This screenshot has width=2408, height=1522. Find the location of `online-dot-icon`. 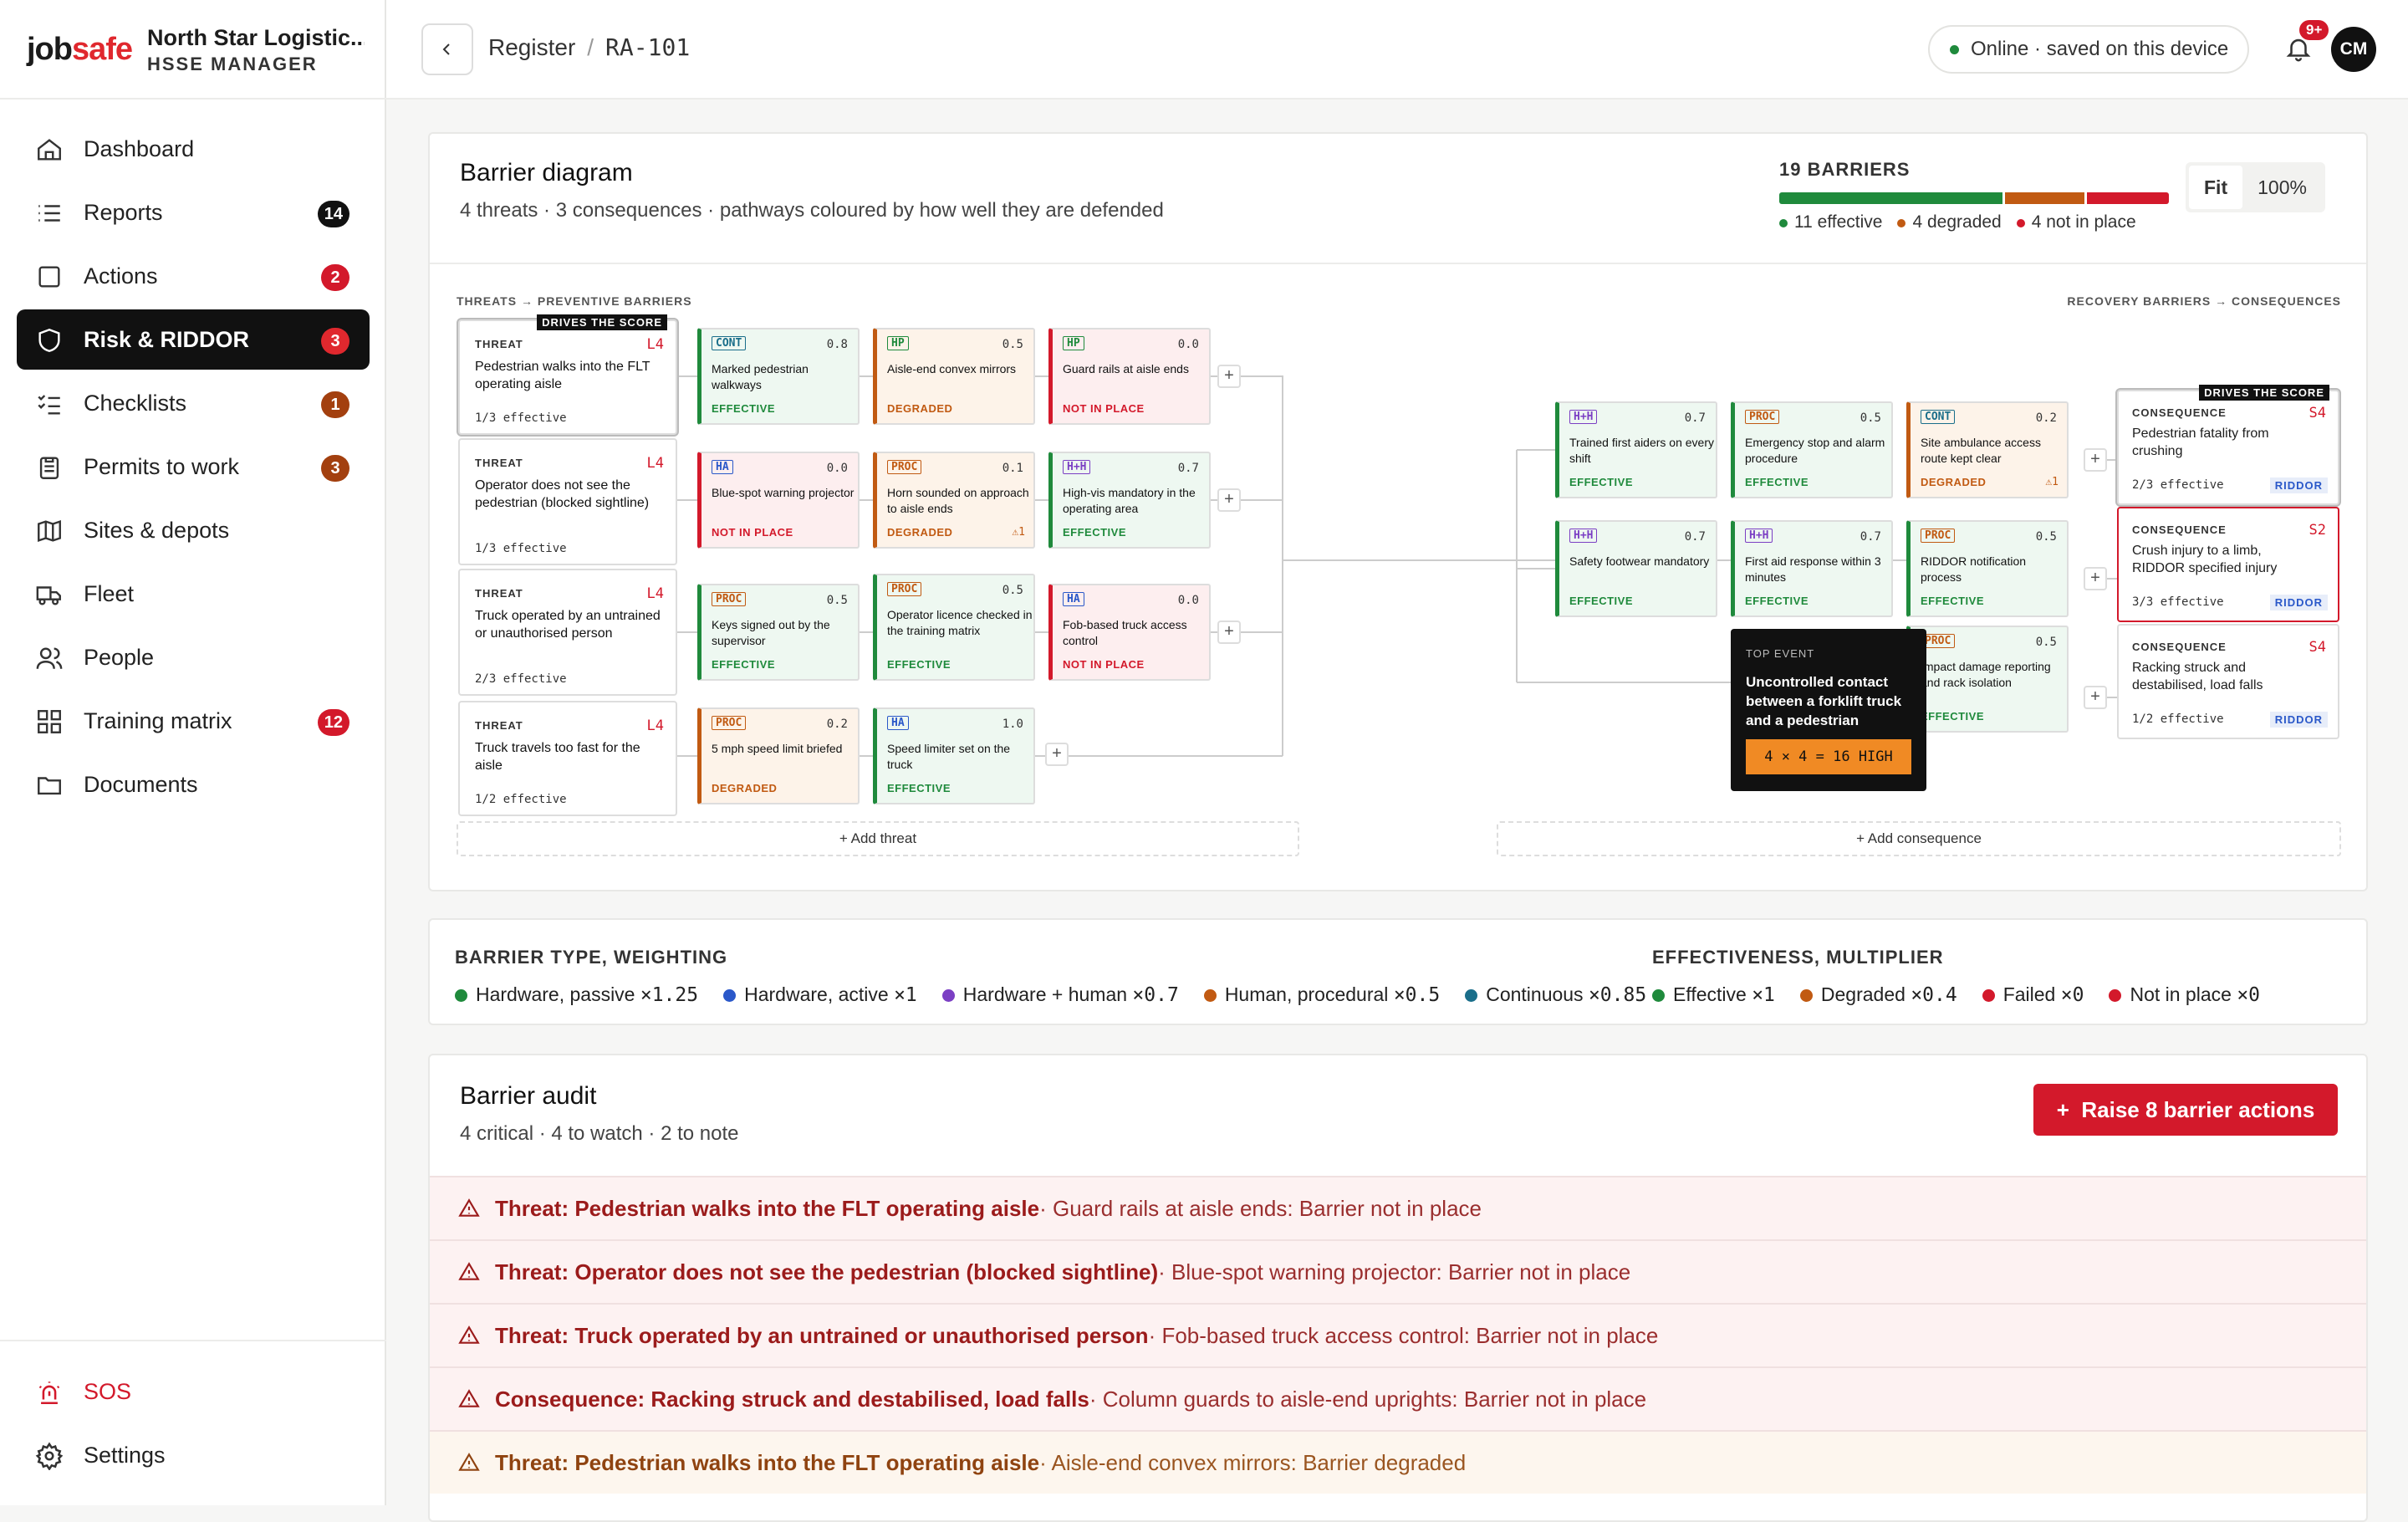

online-dot-icon is located at coordinates (1955, 49).